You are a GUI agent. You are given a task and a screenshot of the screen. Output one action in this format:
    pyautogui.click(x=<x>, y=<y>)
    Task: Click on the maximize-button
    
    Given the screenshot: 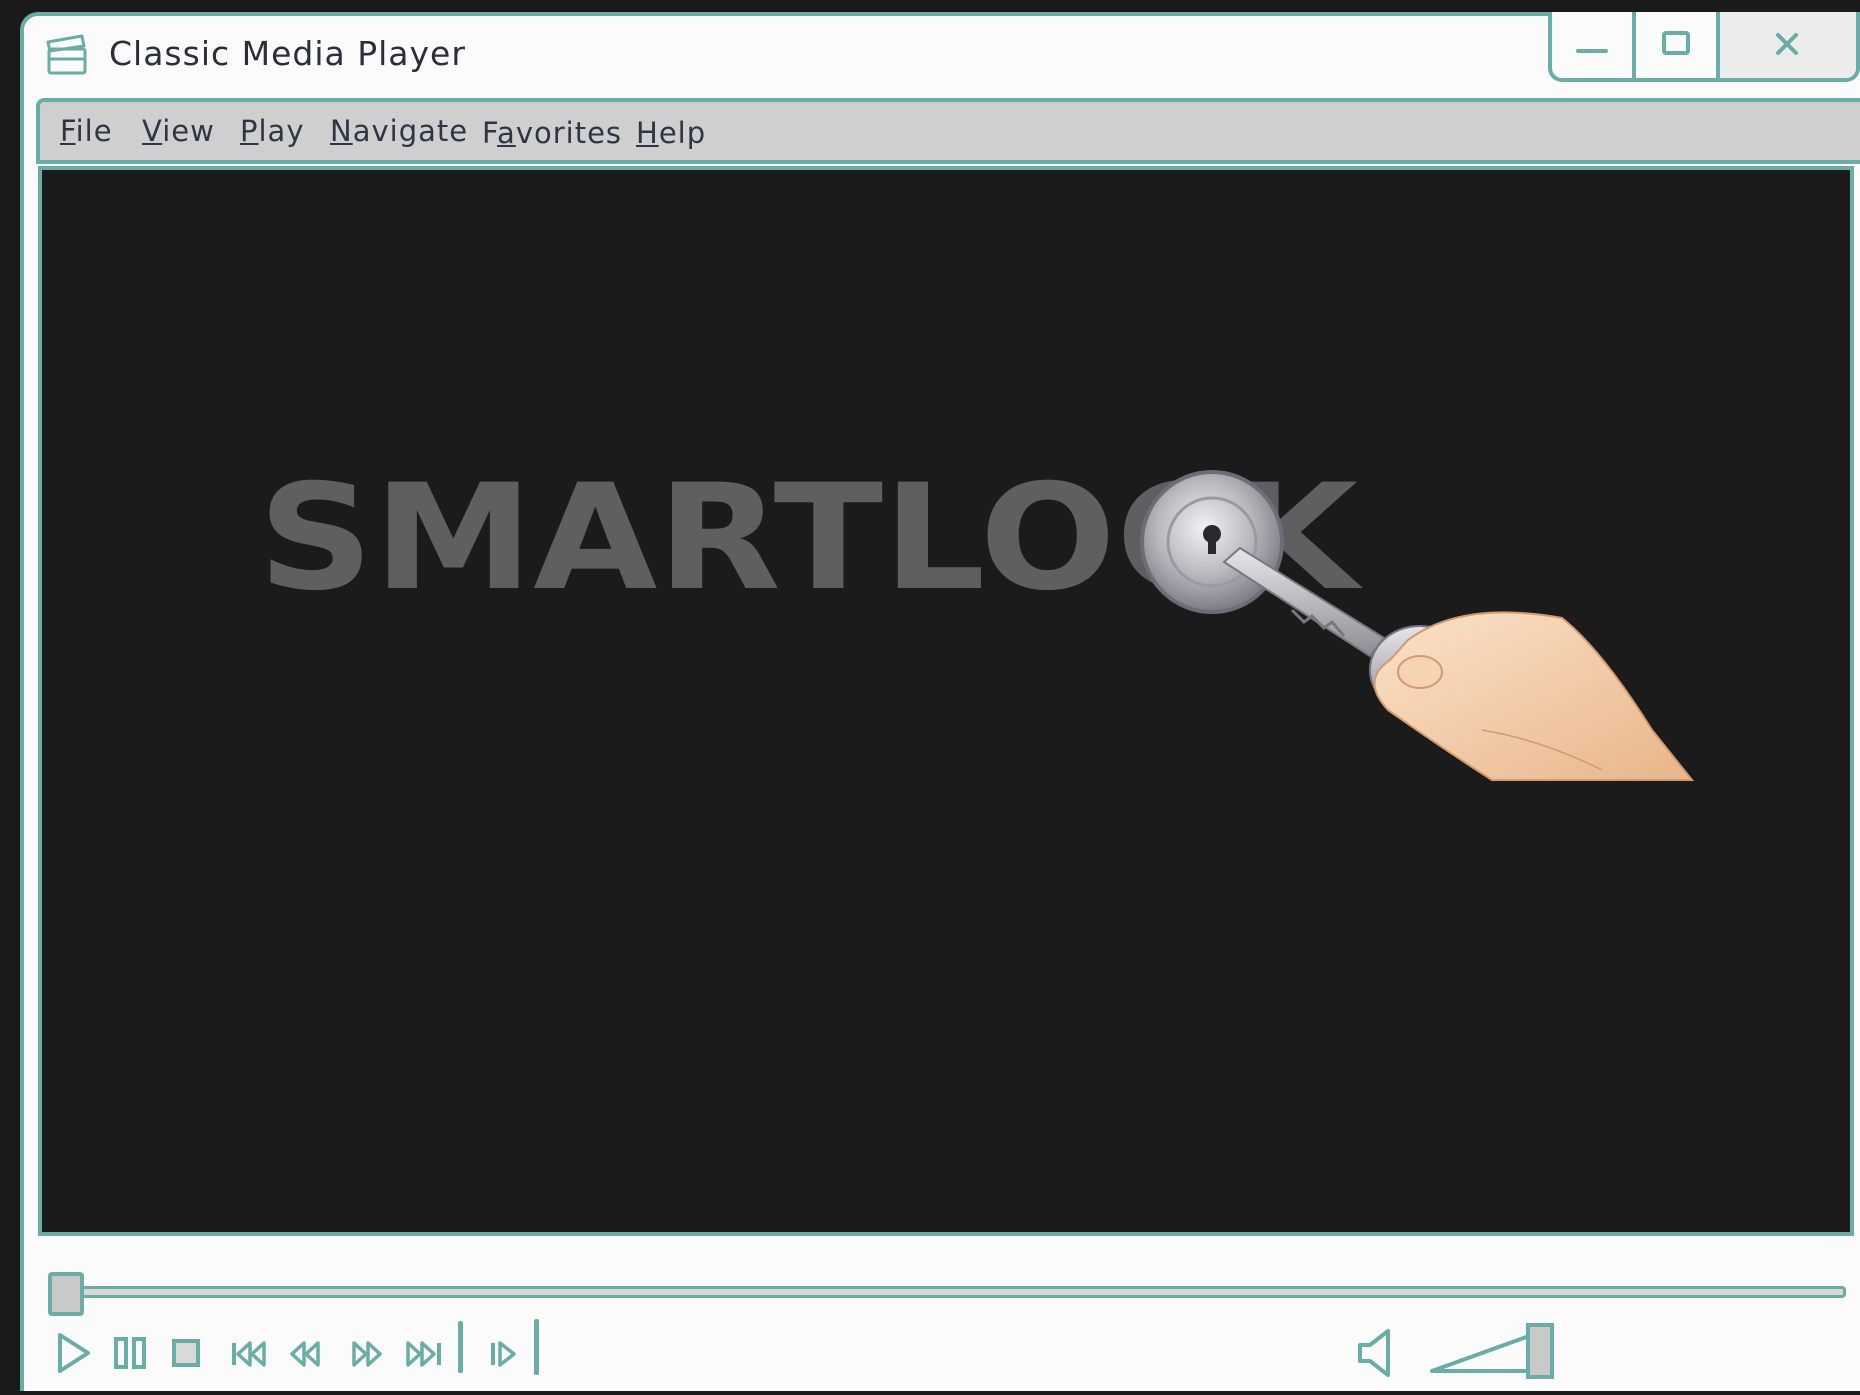 What is the action you would take?
    pyautogui.click(x=1674, y=45)
    